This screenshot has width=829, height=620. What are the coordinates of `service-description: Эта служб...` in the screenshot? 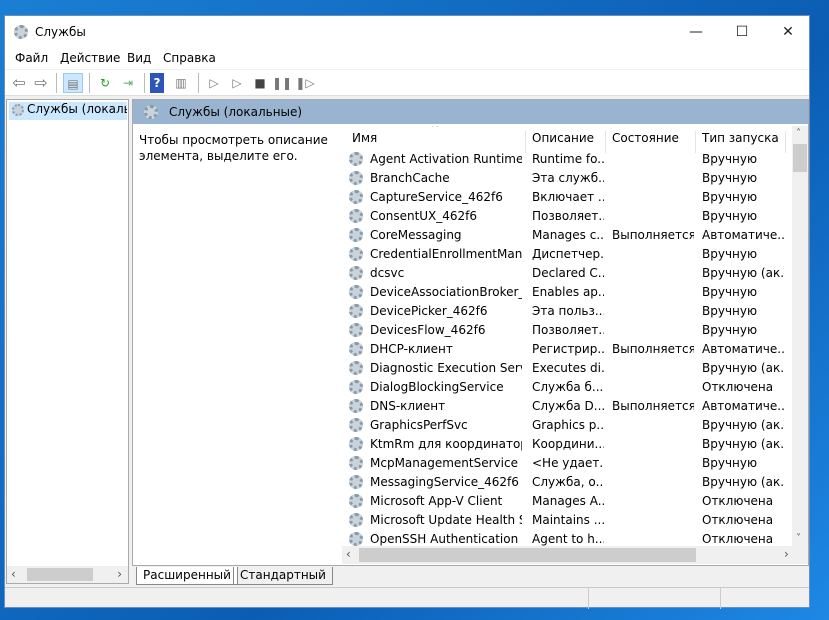 It's located at (568, 178).